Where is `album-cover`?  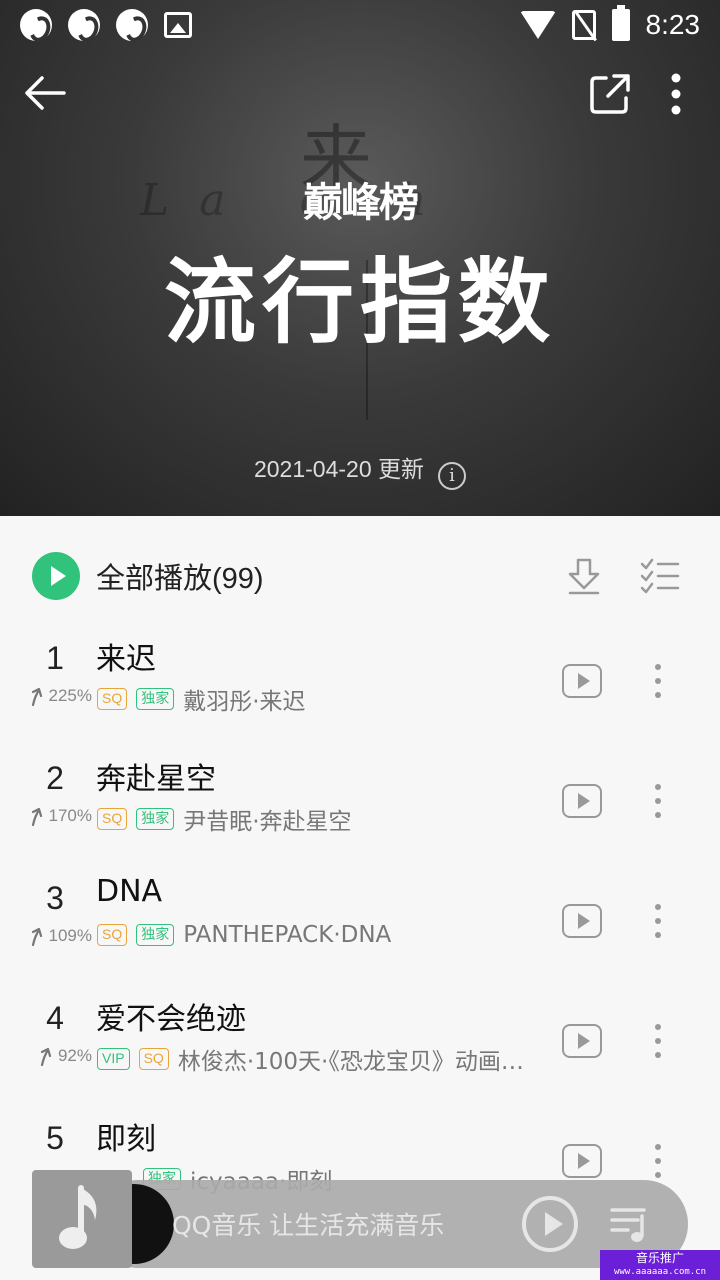 album-cover is located at coordinates (82, 1219).